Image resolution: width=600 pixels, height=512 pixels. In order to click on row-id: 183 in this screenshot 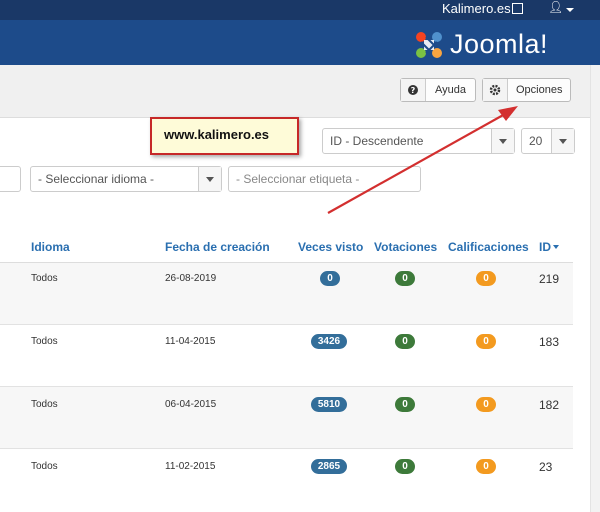, I will do `click(549, 342)`.